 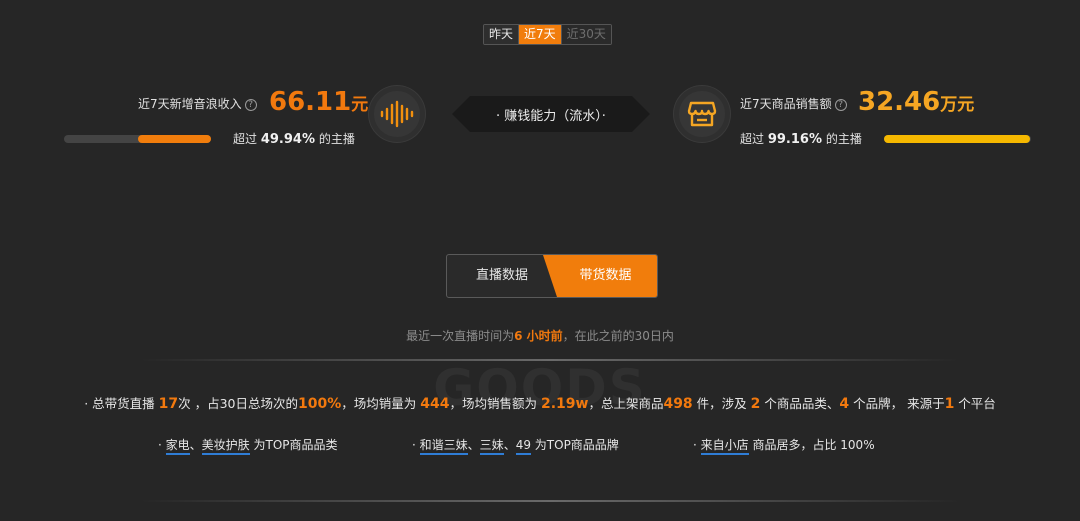 I want to click on right-metric-label: 近7天商品销售额, so click(x=786, y=104).